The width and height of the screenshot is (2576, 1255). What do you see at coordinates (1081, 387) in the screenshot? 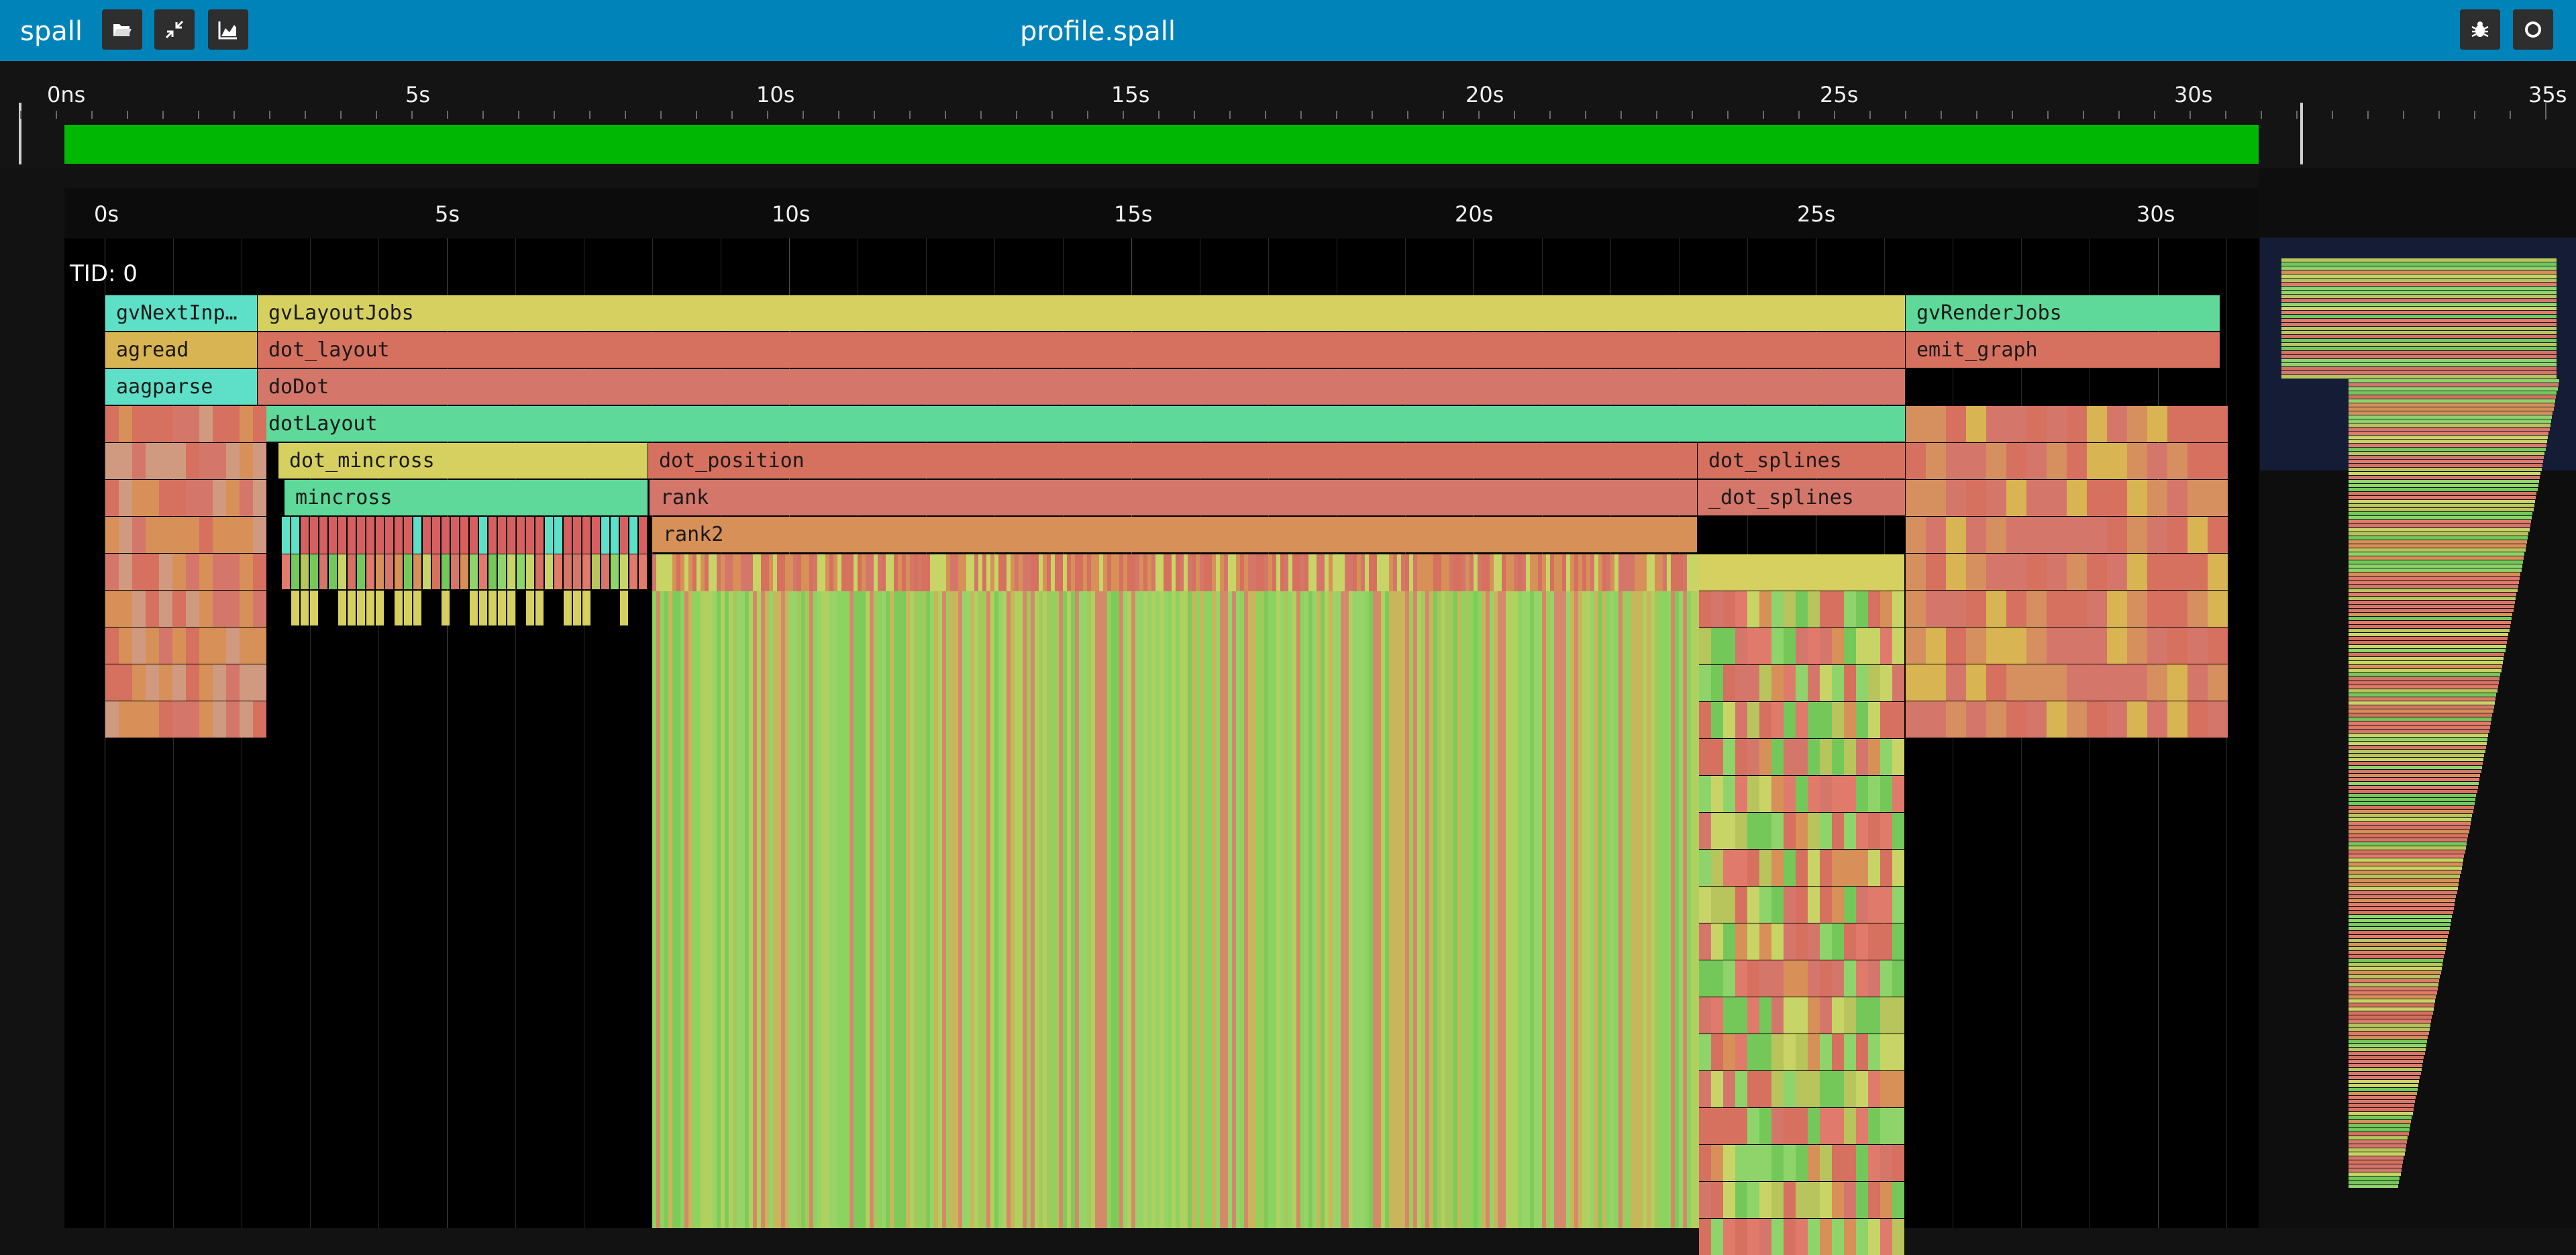
I see `span-dodot: doDot` at bounding box center [1081, 387].